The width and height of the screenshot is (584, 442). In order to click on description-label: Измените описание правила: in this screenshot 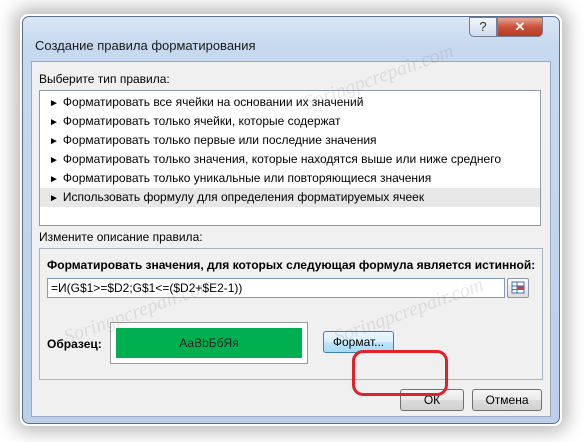, I will do `click(121, 237)`.